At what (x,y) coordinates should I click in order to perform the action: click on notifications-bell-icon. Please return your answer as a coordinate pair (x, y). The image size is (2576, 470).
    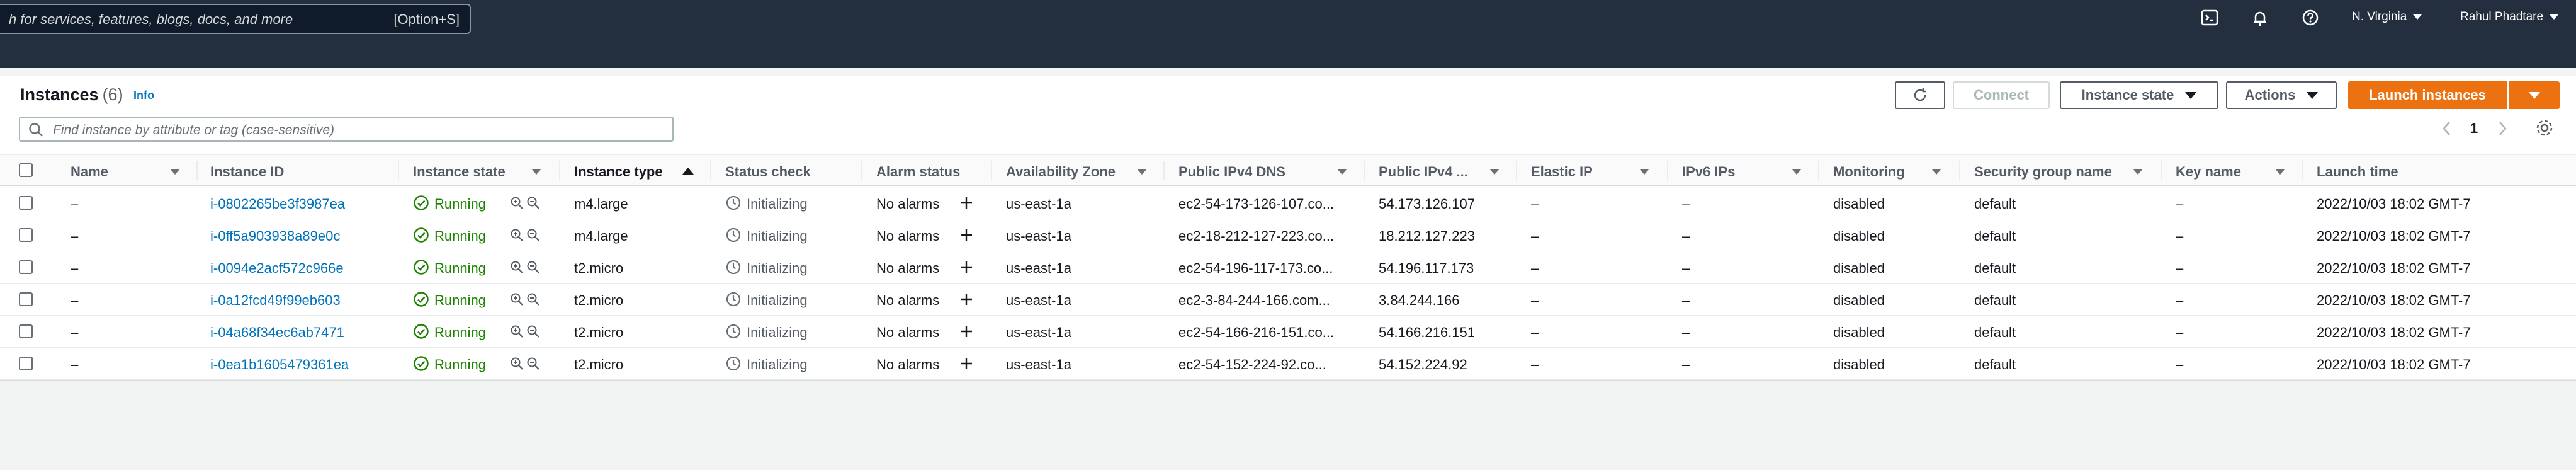
    Looking at the image, I should click on (2260, 17).